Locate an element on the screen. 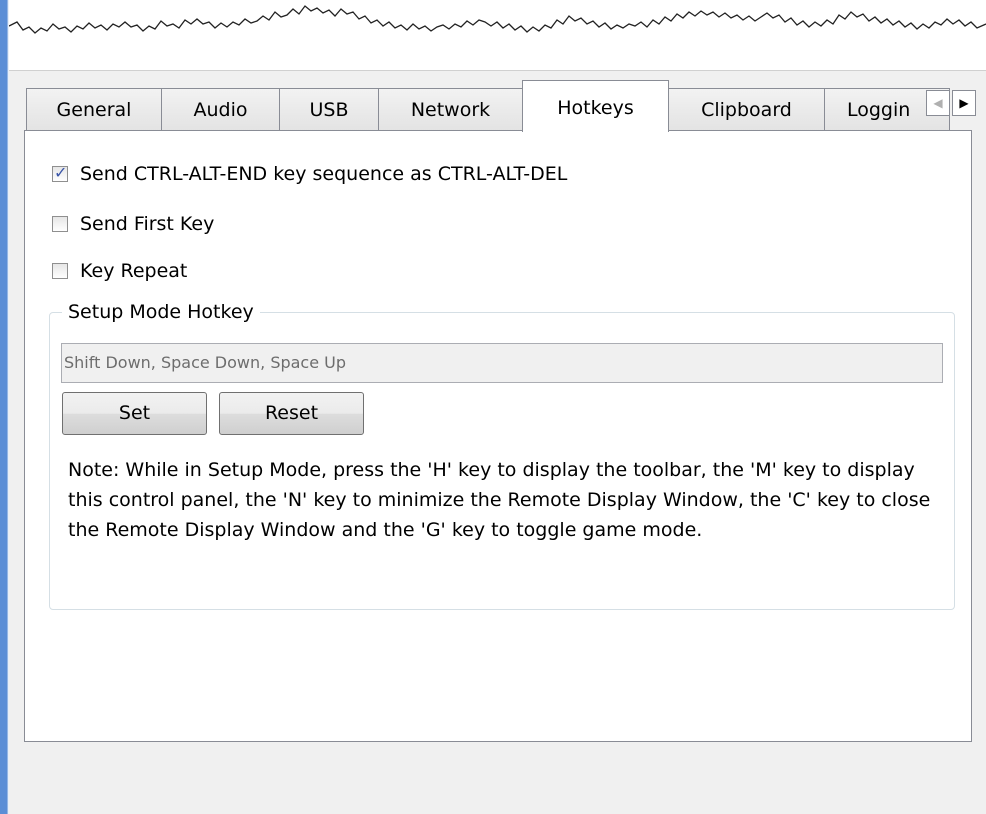 Image resolution: width=986 pixels, height=814 pixels. chevron-right-icon: ▶ is located at coordinates (964, 103).